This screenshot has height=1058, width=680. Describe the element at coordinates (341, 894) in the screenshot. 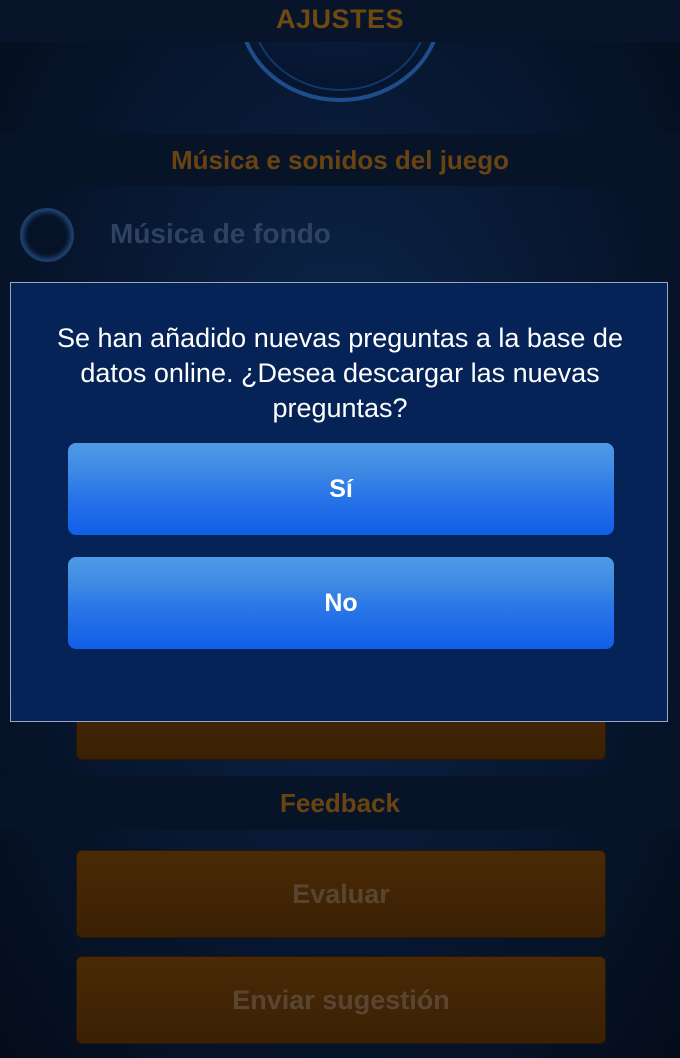

I see `rate-button: Evaluar` at that location.